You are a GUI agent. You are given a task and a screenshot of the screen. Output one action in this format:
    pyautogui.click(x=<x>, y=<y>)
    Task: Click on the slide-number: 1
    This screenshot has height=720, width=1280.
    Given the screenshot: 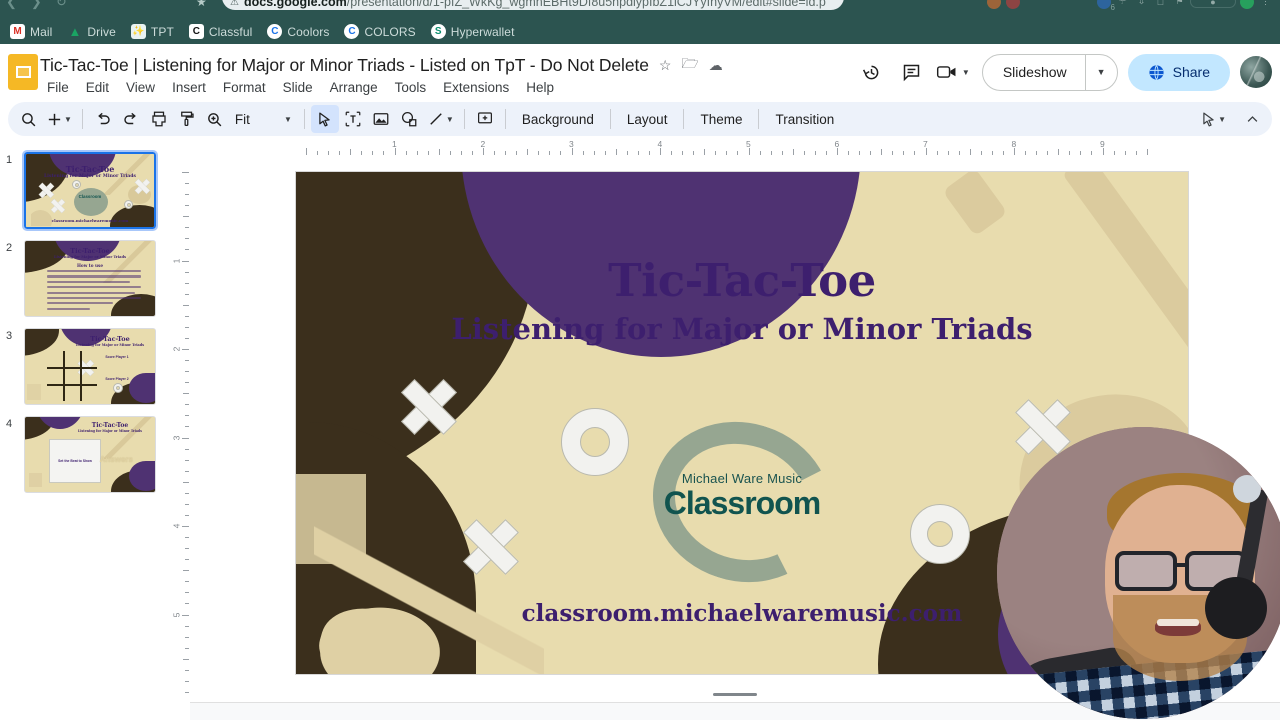 What is the action you would take?
    pyautogui.click(x=9, y=160)
    